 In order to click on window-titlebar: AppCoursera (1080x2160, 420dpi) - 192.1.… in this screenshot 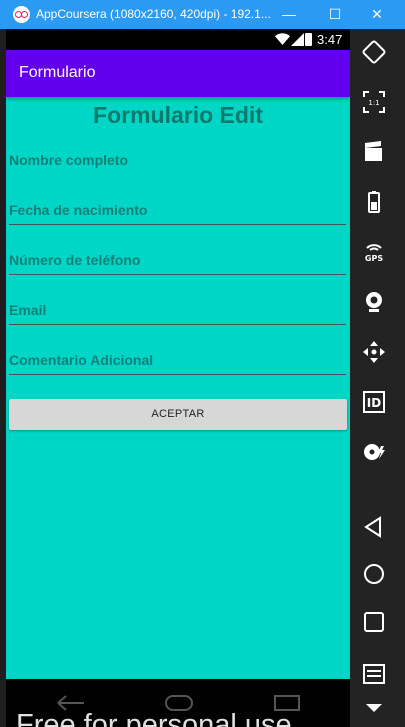, I will do `click(202, 14)`.